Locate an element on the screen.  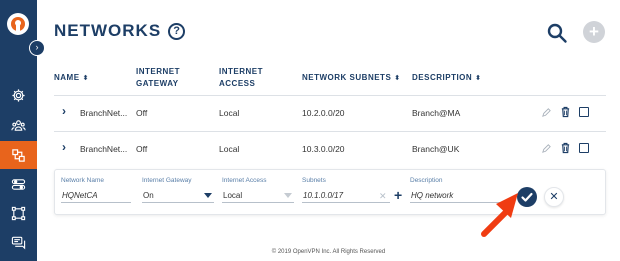
internet-access-select: Local is located at coordinates (258, 196).